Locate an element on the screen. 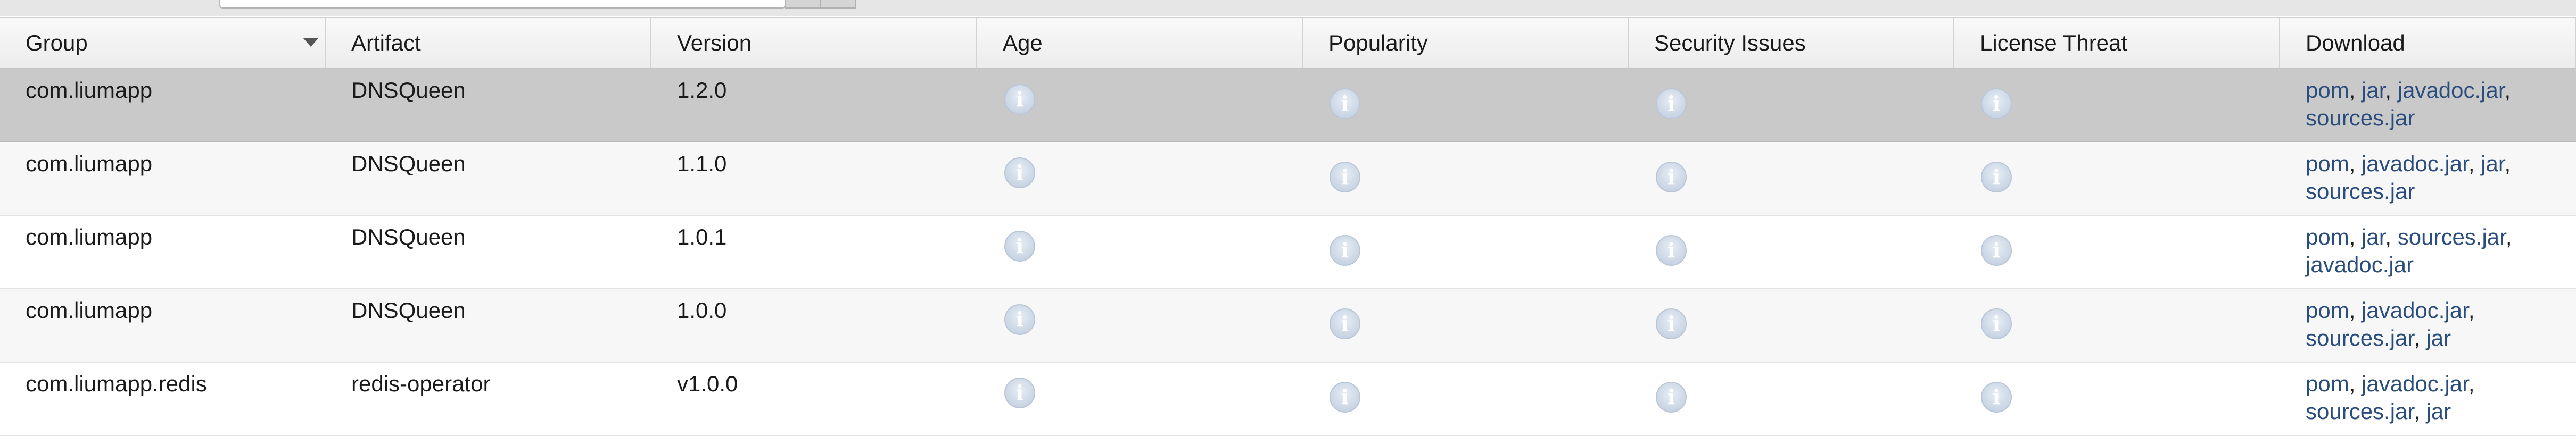 The height and width of the screenshot is (436, 2576). version-cell: 1.1.0 is located at coordinates (702, 163).